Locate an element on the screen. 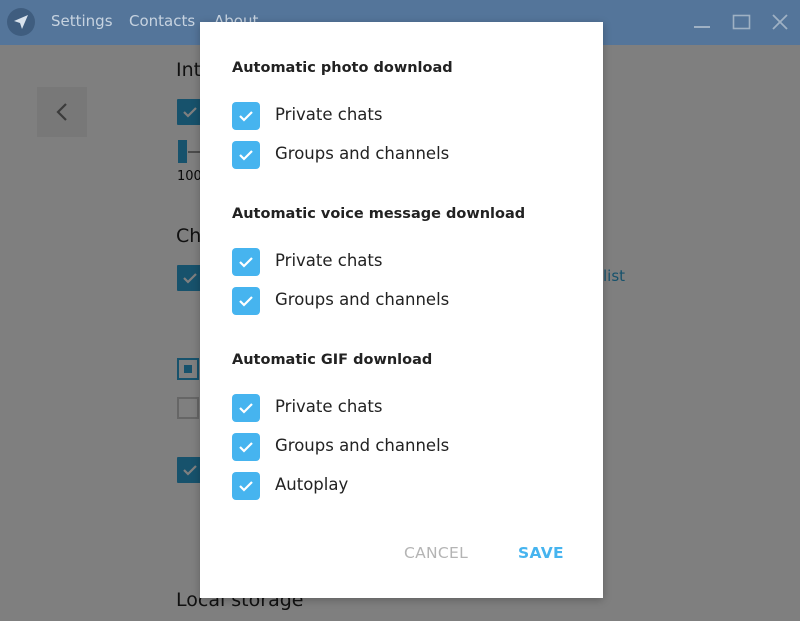  option-label: Autoplay is located at coordinates (312, 484).